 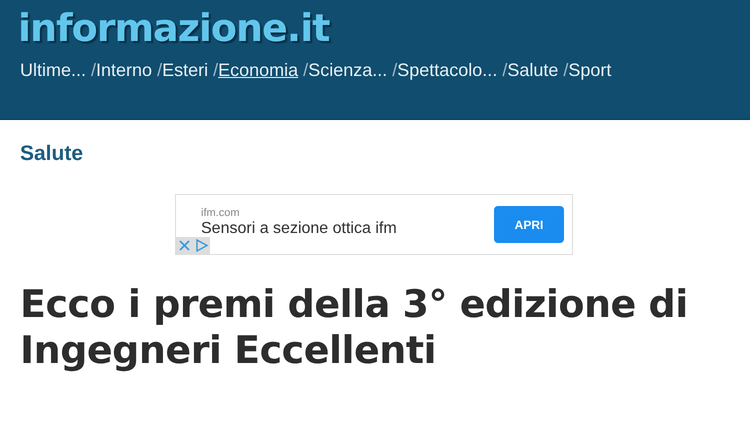 What do you see at coordinates (590, 70) in the screenshot?
I see `nav-link: Sport` at bounding box center [590, 70].